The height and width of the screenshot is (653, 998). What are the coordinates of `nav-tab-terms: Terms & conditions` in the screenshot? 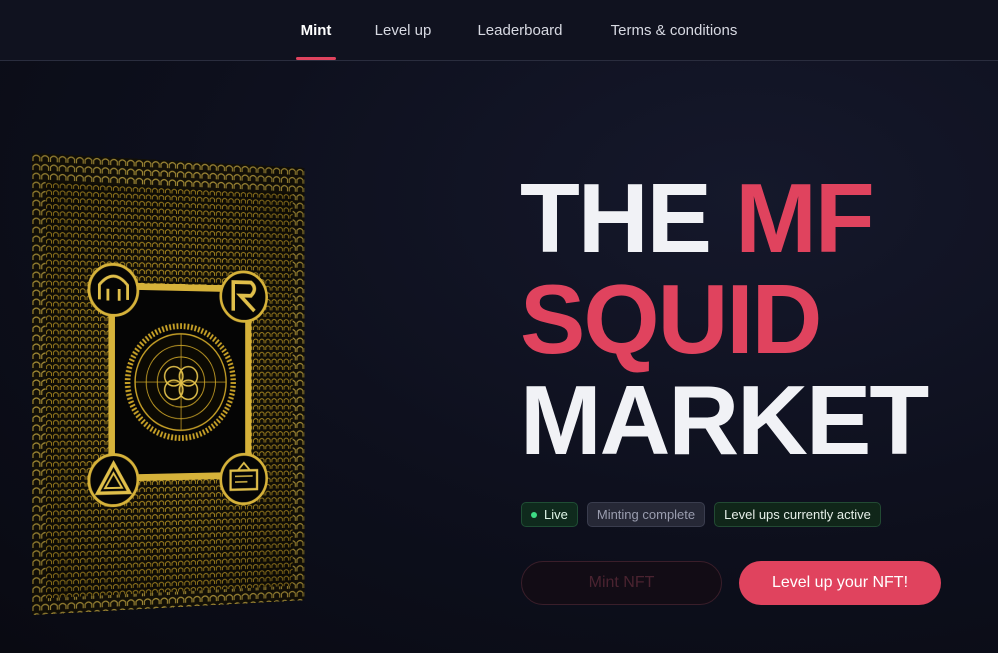 It's located at (674, 30).